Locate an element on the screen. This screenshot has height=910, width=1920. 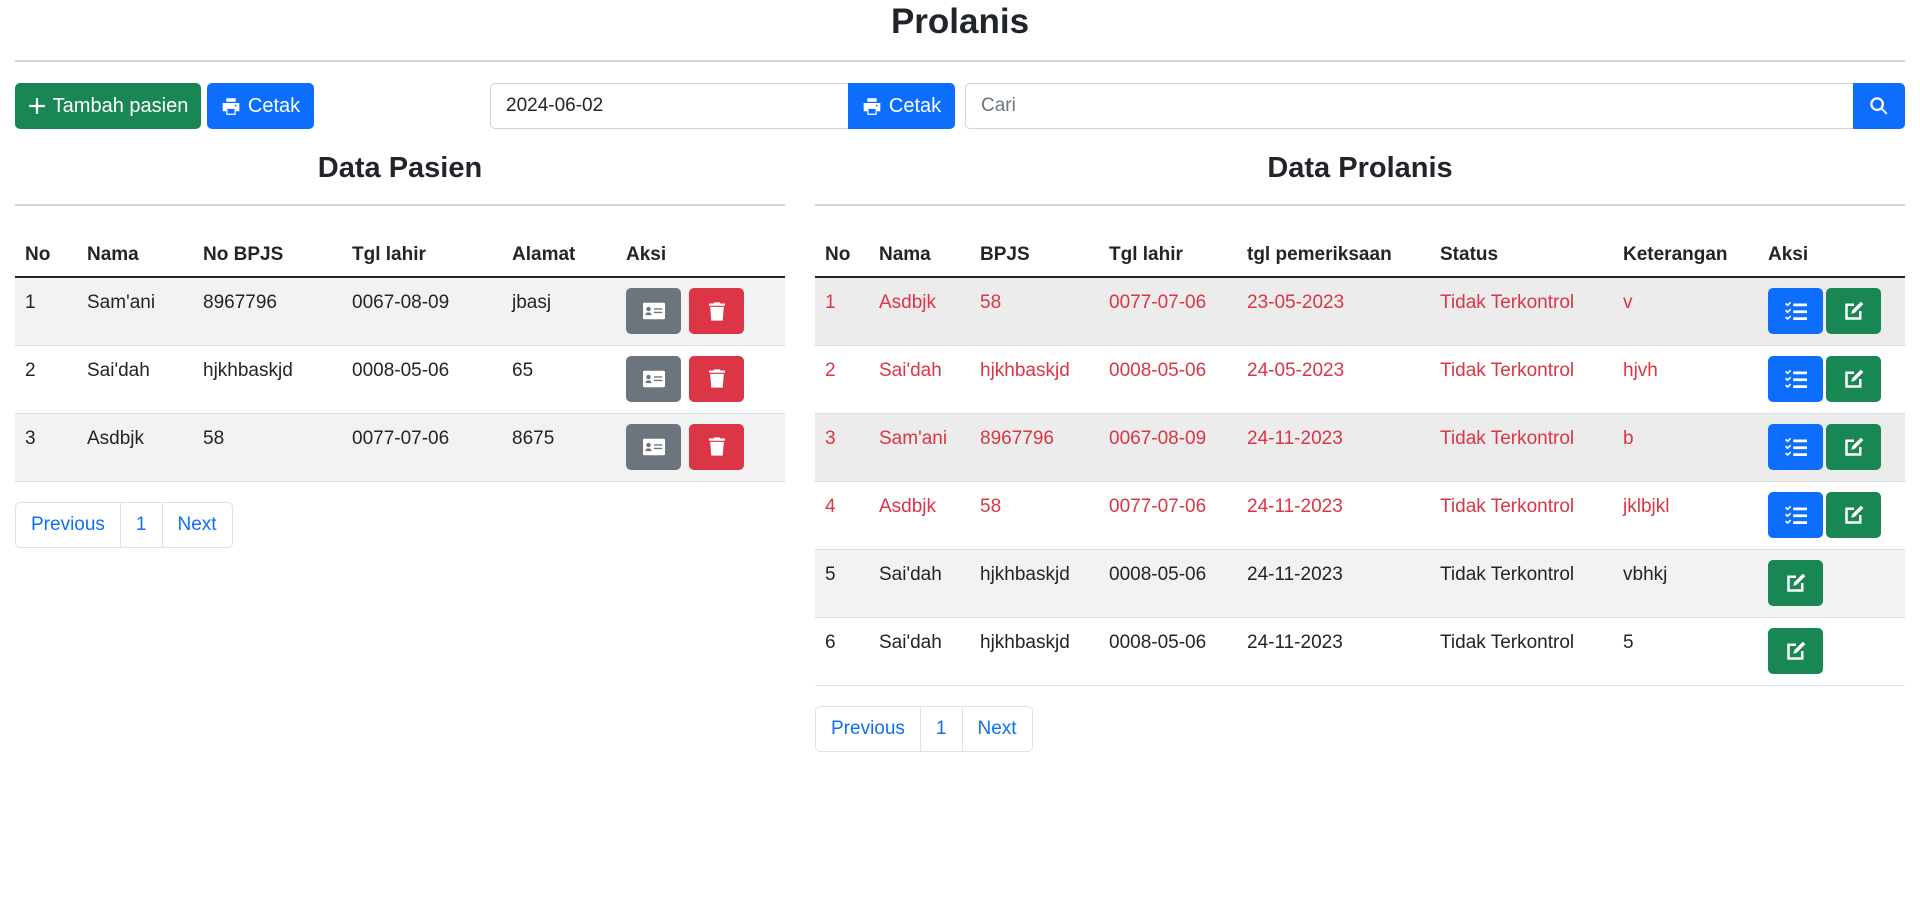
prolanis-pagination: Previous 1 Next is located at coordinates (924, 729).